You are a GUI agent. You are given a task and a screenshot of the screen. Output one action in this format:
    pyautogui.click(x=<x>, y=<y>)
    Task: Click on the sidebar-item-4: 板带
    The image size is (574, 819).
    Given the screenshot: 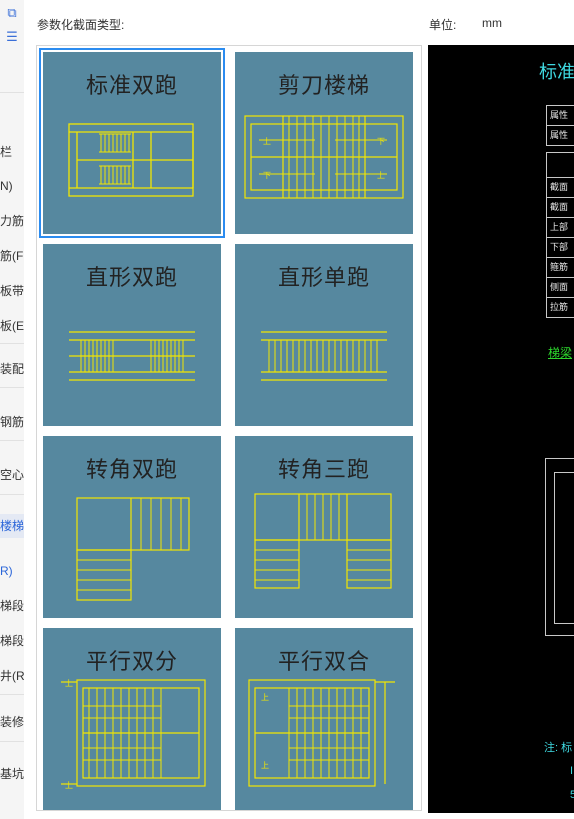 What is the action you would take?
    pyautogui.click(x=12, y=291)
    